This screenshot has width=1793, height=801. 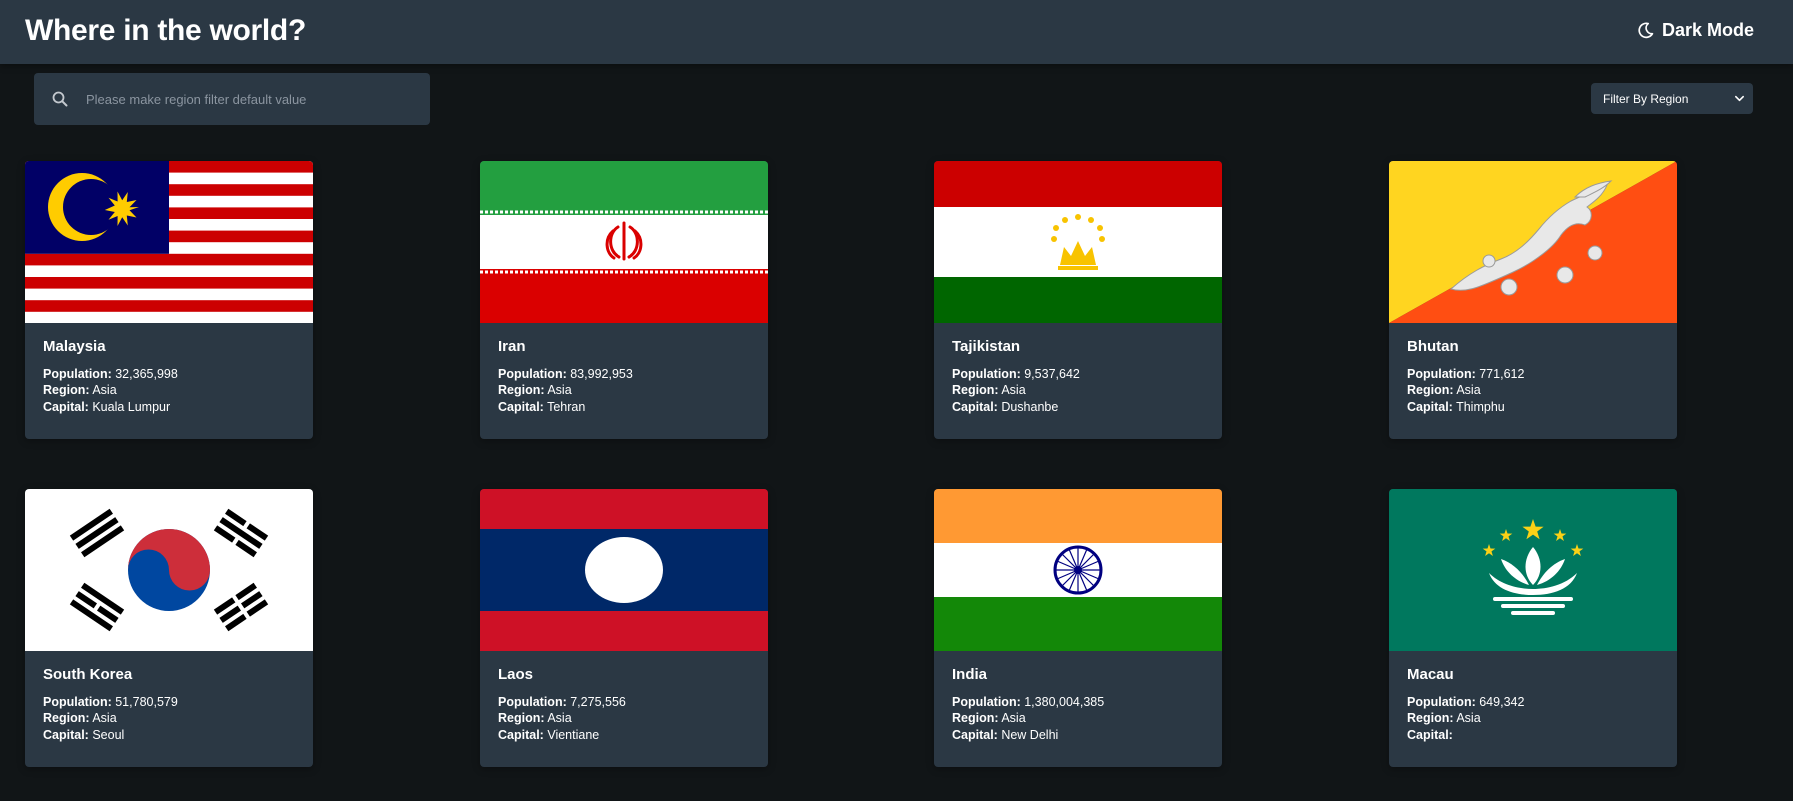 What do you see at coordinates (896, 32) in the screenshot?
I see `app-header: Where in the world? Dark Mode` at bounding box center [896, 32].